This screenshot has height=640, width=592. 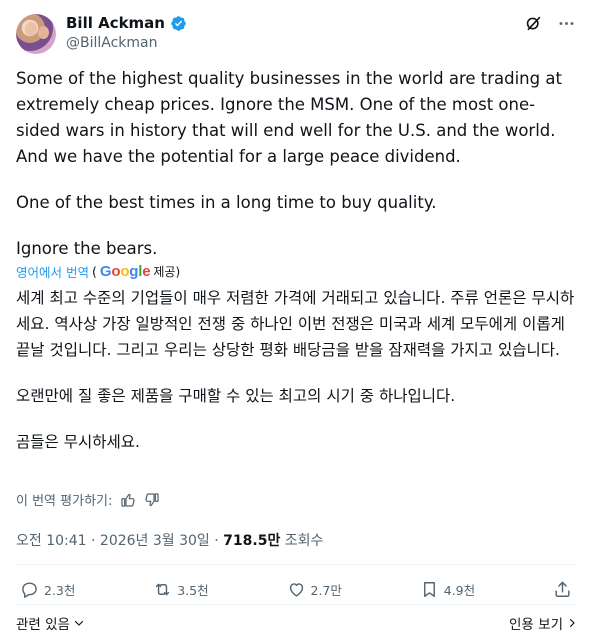 I want to click on thumbs-down-icon, so click(x=152, y=500).